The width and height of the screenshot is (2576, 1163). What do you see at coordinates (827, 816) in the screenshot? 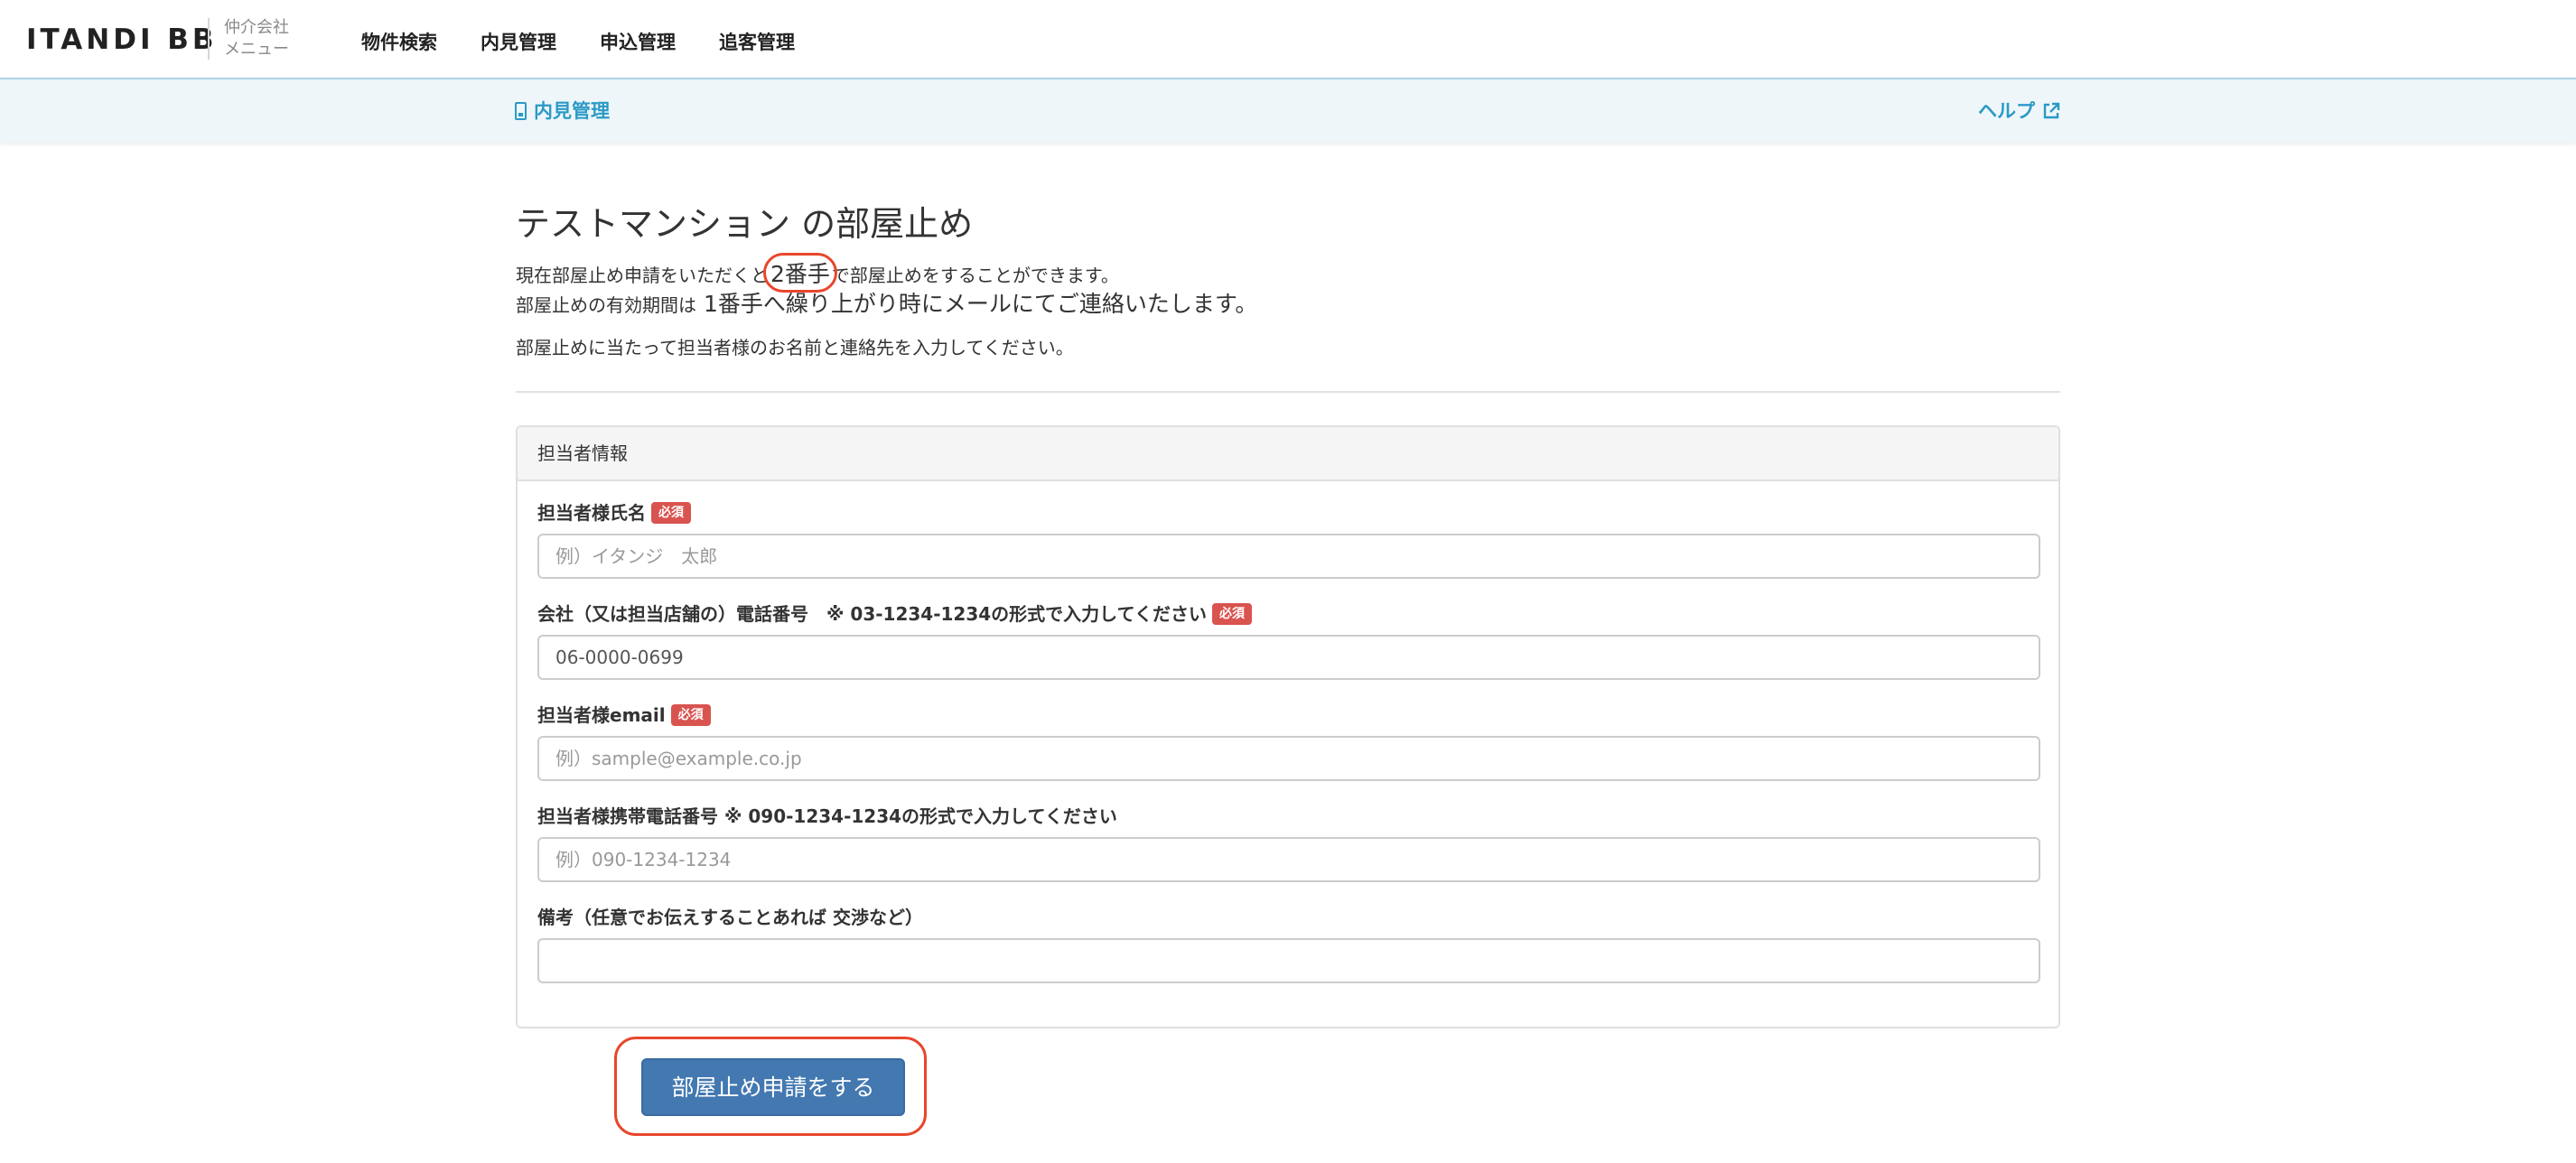
I see `mobile-label-text: 担当者様携帯電話番号 ※ 090-1234-1234の形式で入力してください` at bounding box center [827, 816].